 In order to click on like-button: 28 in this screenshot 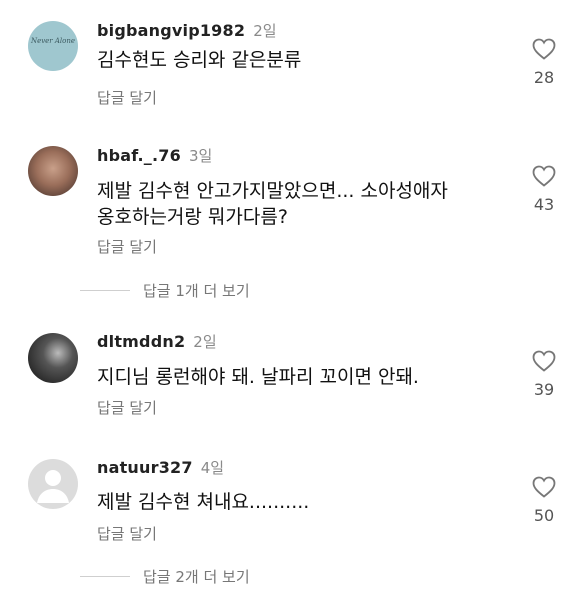, I will do `click(544, 62)`.